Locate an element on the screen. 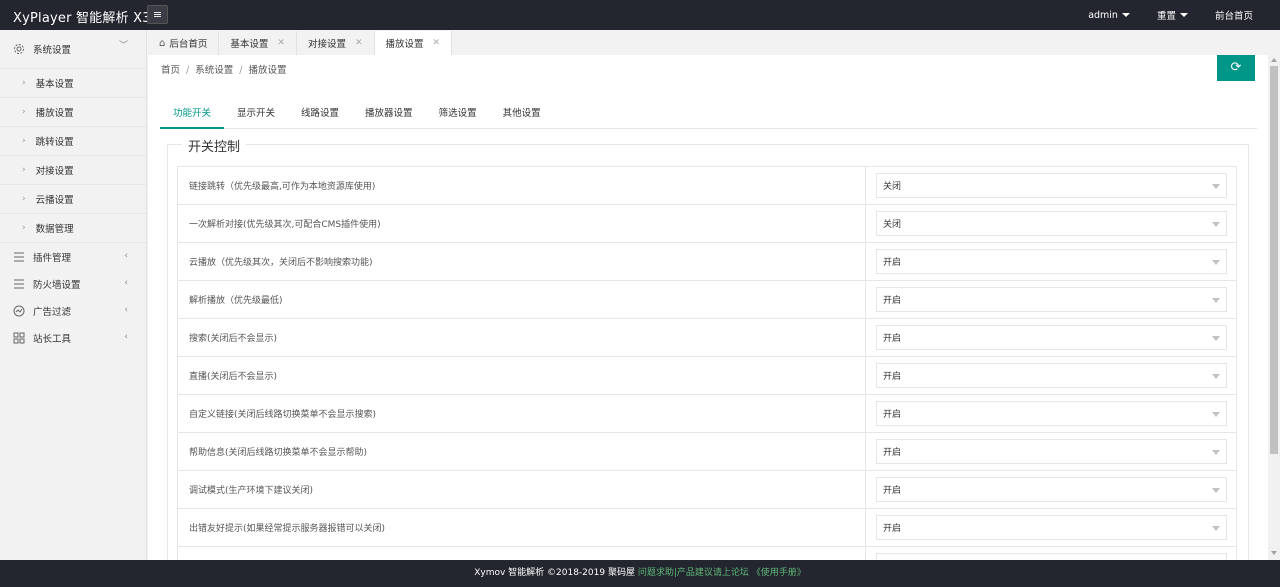 This screenshot has width=1280, height=587. row-control is located at coordinates (1051, 553).